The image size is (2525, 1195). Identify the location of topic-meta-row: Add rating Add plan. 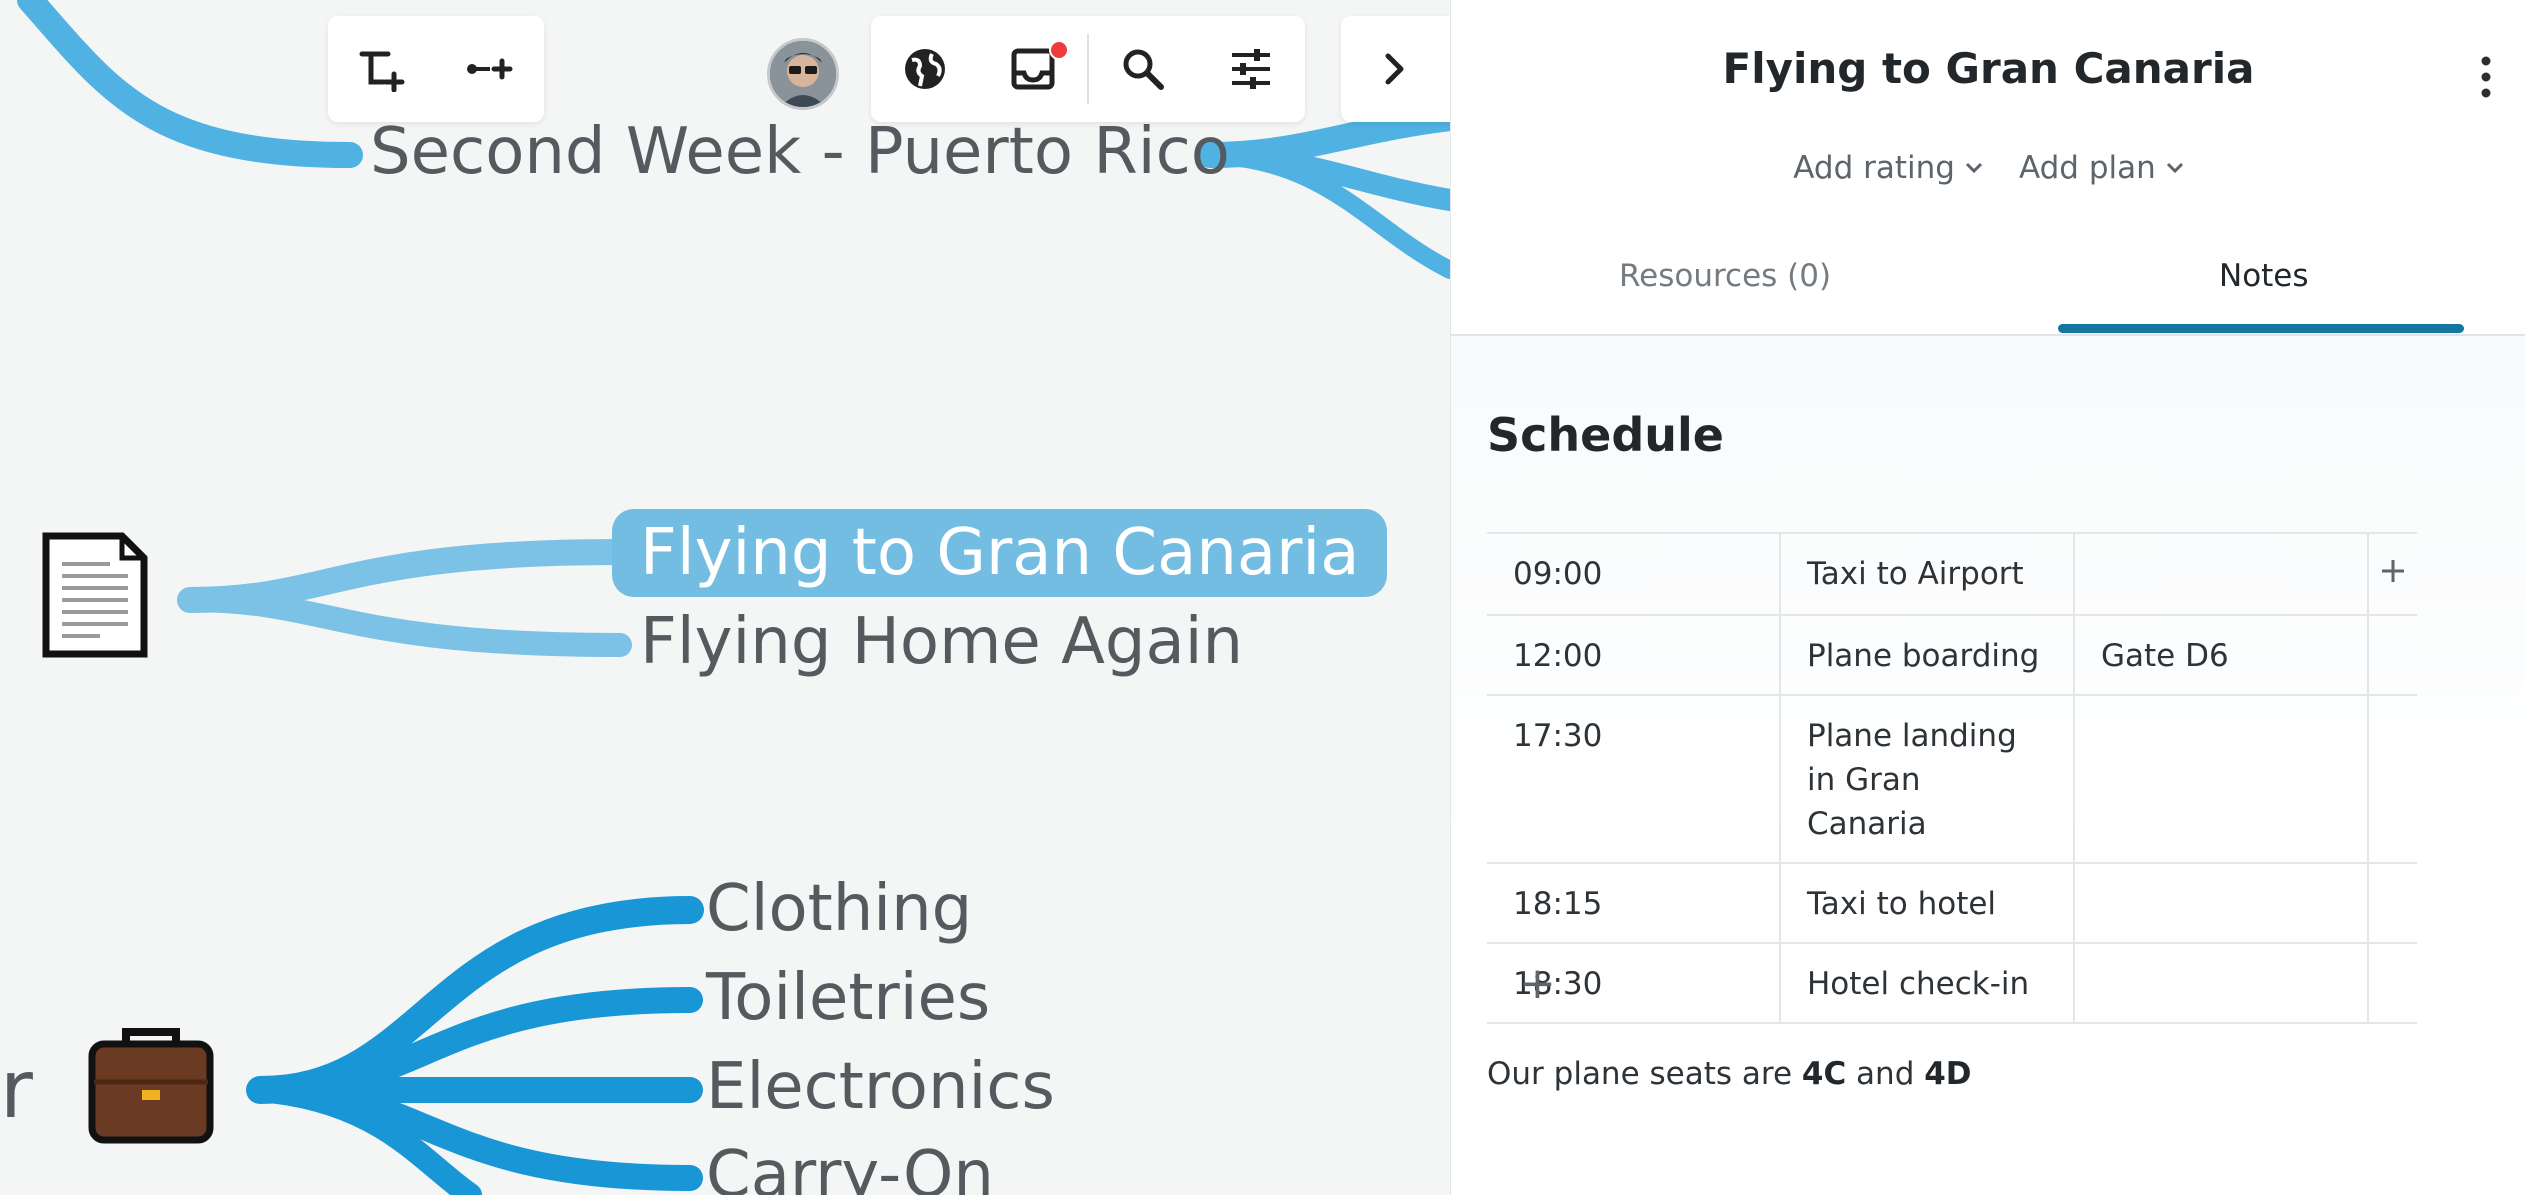
(1988, 168).